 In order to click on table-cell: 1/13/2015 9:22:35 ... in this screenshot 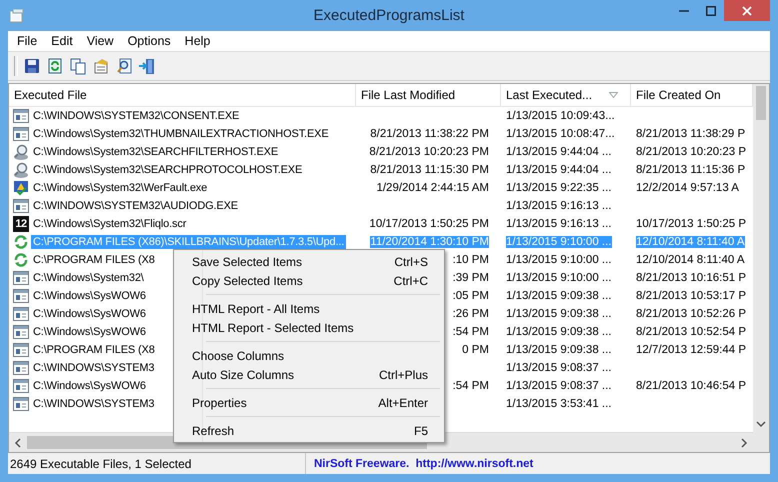, I will do `click(559, 188)`.